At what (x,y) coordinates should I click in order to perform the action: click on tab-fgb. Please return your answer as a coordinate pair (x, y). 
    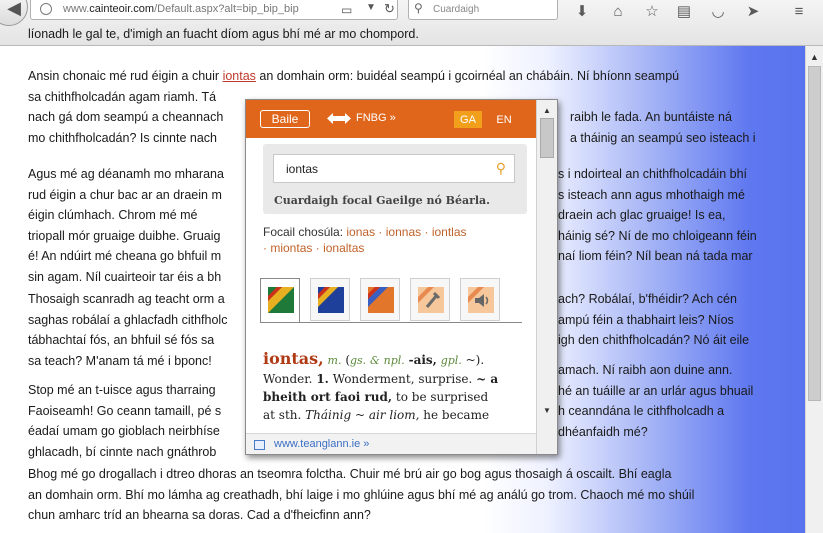
    Looking at the image, I should click on (280, 300).